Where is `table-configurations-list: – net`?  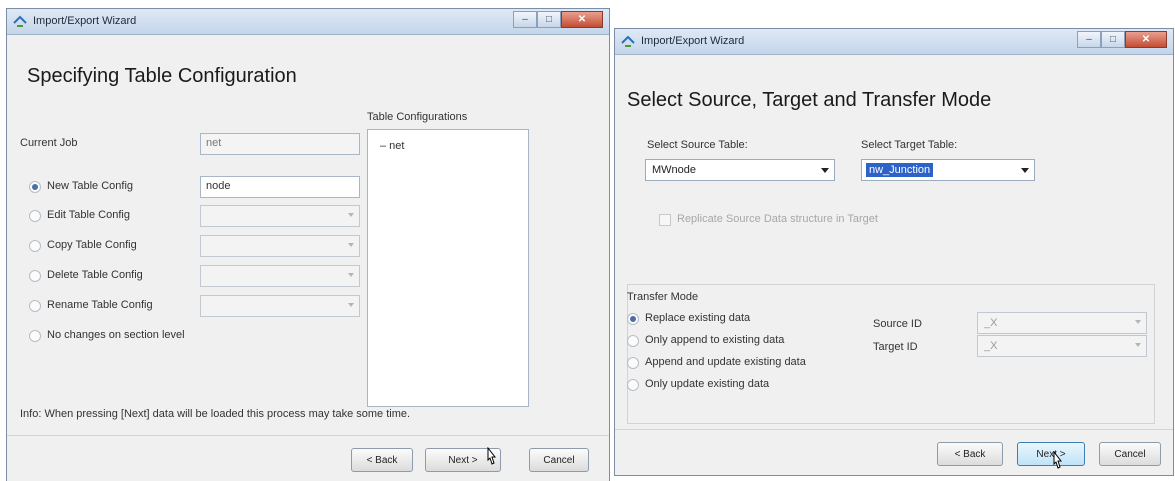 table-configurations-list: – net is located at coordinates (448, 268).